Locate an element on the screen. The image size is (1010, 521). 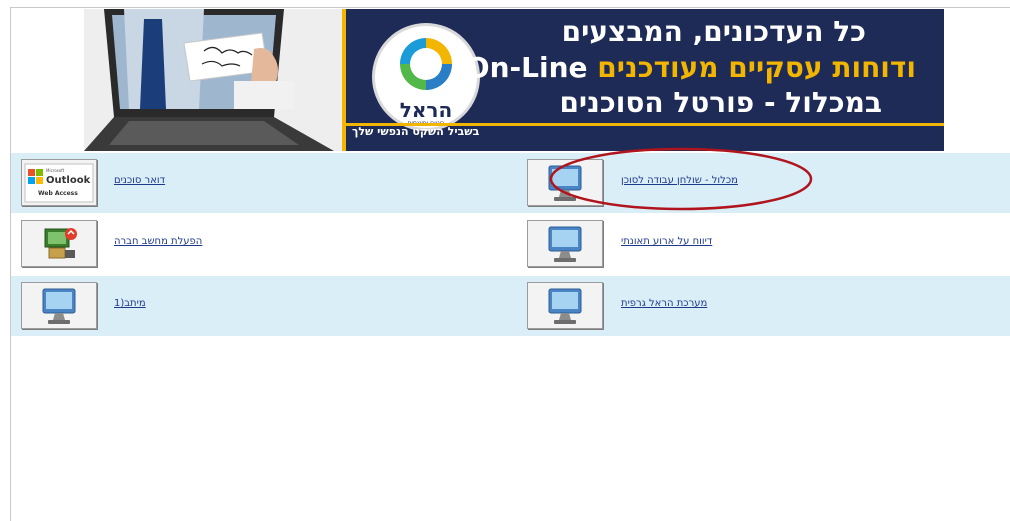
agent-desktop-link: מכלול - שולחן עבודה לסוכן is located at coordinates (679, 180).